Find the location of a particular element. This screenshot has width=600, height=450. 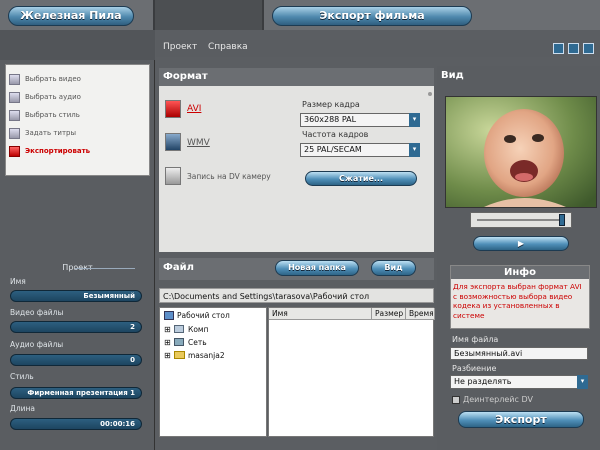

dv-camera-option: Запись на DV камеру is located at coordinates (229, 176).